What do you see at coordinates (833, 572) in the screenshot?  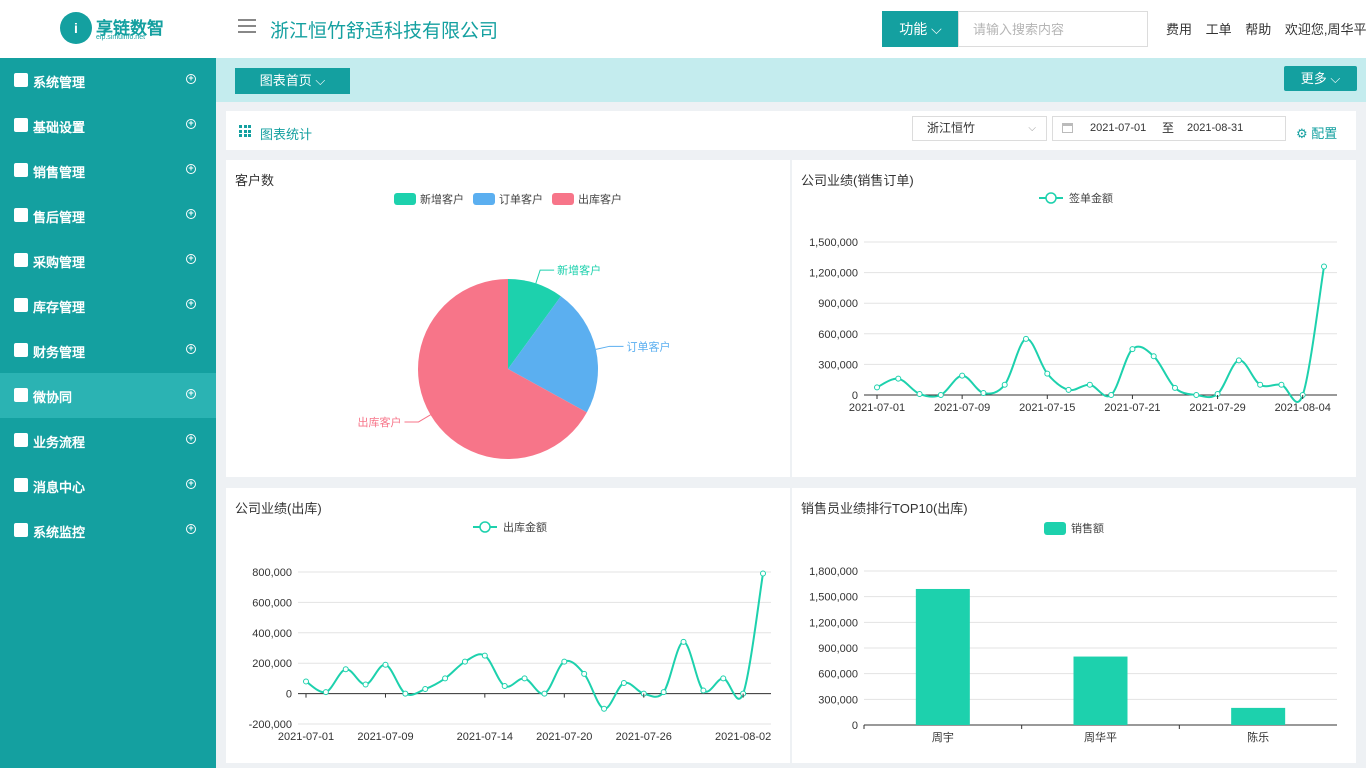 I see `y-tick-label: 1,800,000` at bounding box center [833, 572].